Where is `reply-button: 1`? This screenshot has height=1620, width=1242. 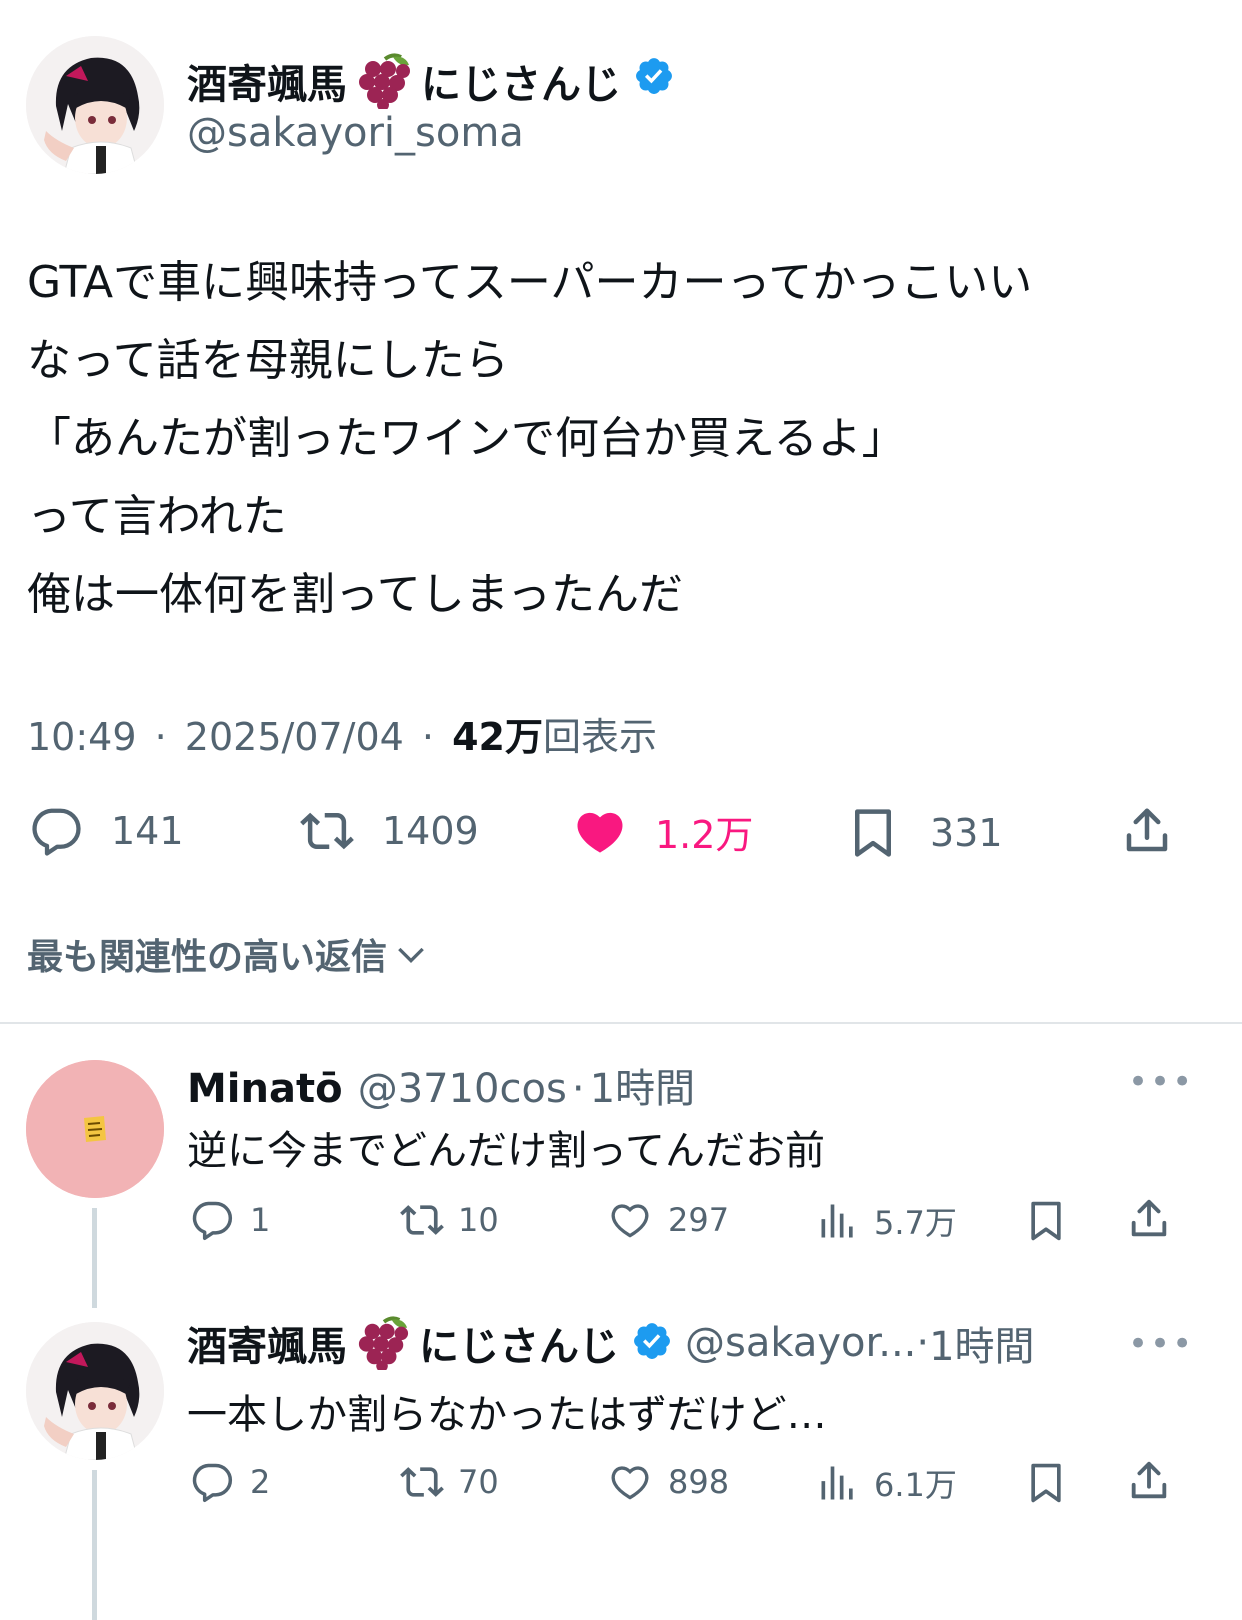 reply-button: 1 is located at coordinates (229, 1220).